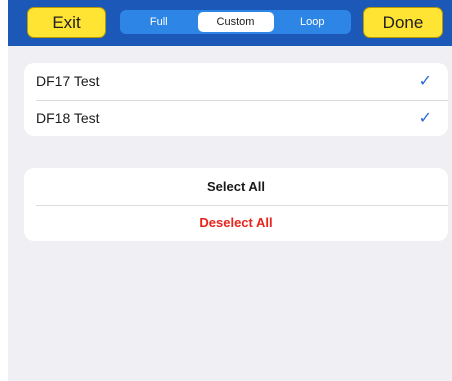  Describe the element at coordinates (66, 22) in the screenshot. I see `exit-button: Exit` at that location.